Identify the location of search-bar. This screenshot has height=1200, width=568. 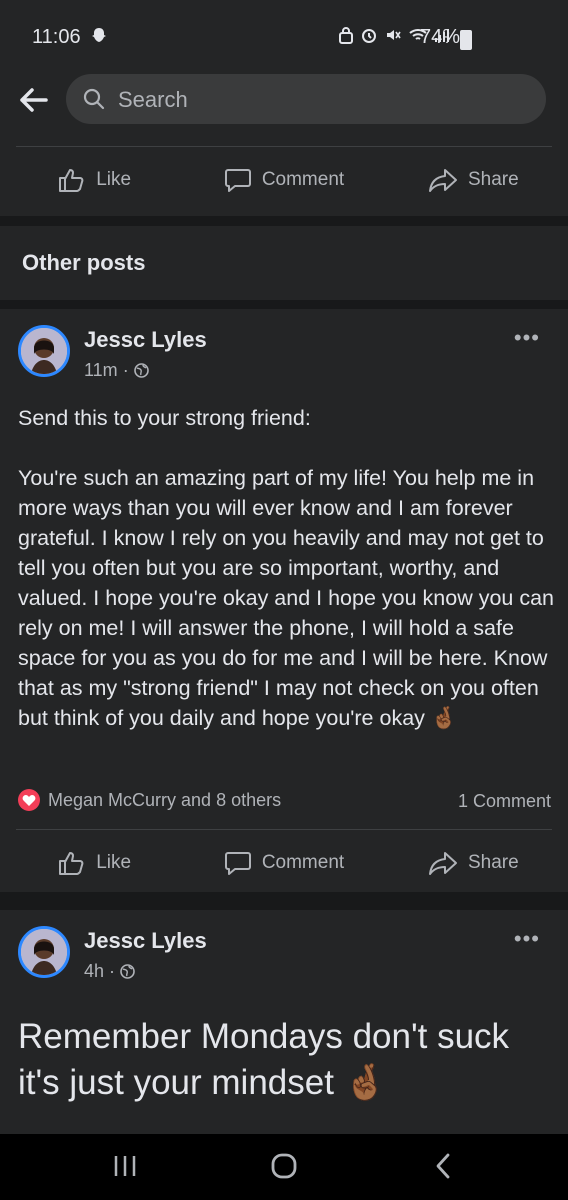
(306, 100).